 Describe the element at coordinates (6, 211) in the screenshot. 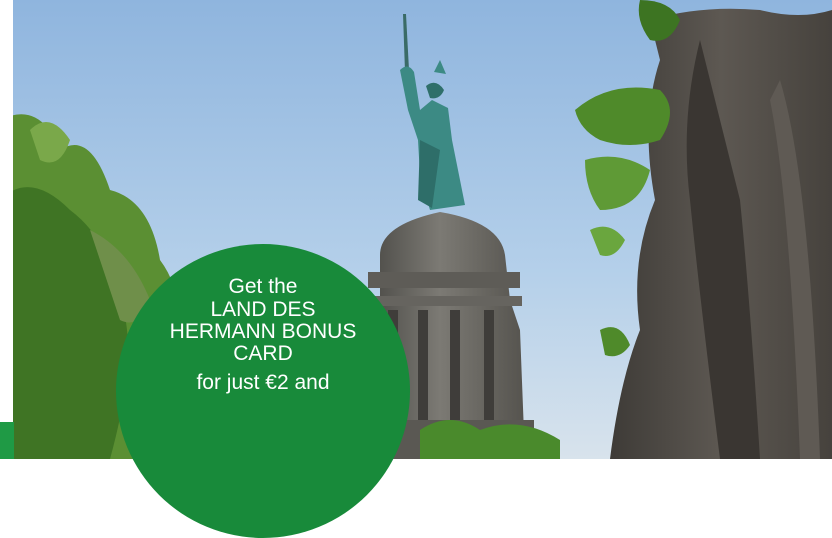

I see `left-margin` at that location.